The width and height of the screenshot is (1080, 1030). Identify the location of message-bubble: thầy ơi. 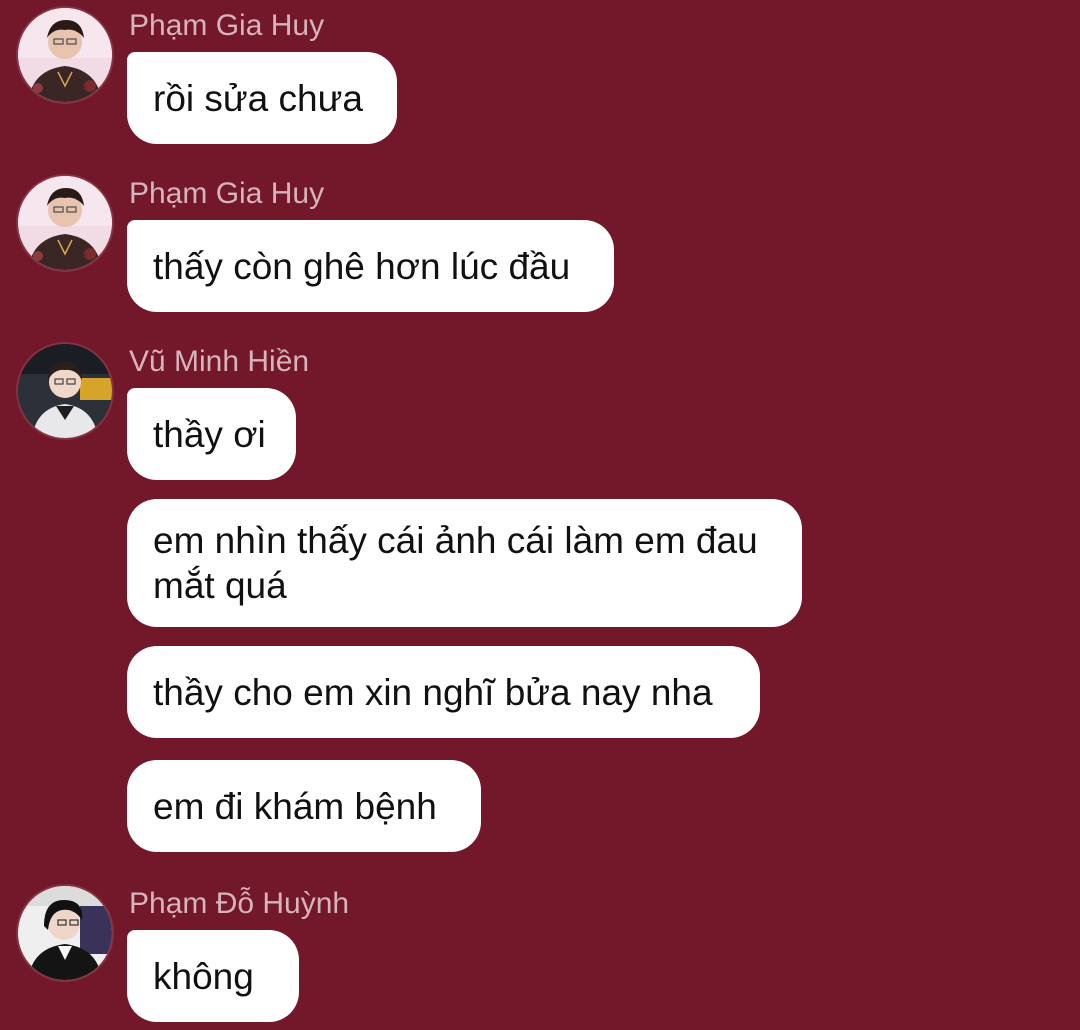
(211, 434).